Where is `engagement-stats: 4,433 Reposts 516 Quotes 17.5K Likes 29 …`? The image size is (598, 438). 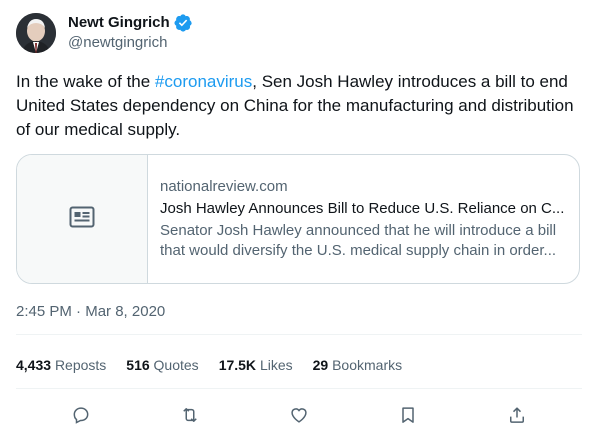
engagement-stats: 4,433 Reposts 516 Quotes 17.5K Likes 29 … is located at coordinates (209, 365).